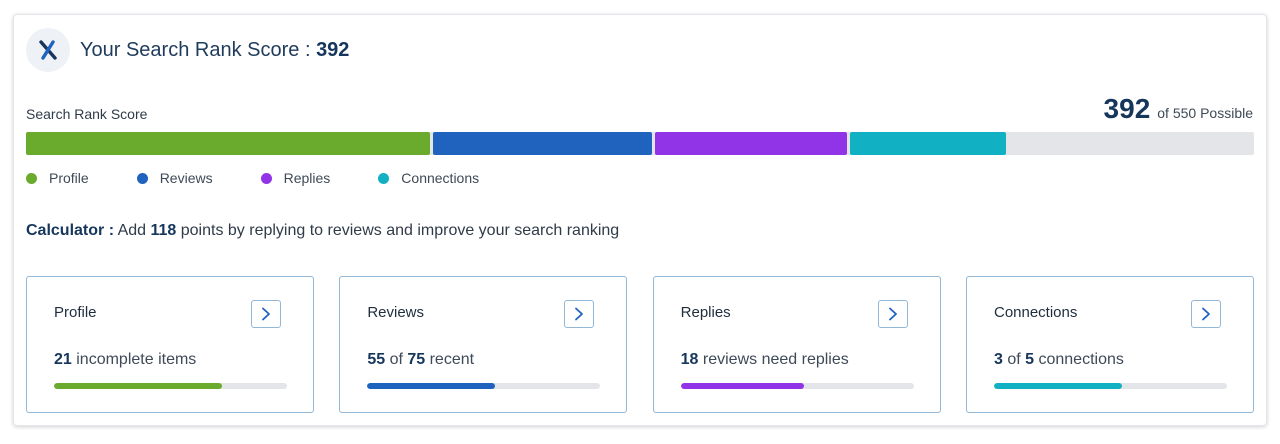 The width and height of the screenshot is (1280, 444). I want to click on legend-label: Connections, so click(440, 178).